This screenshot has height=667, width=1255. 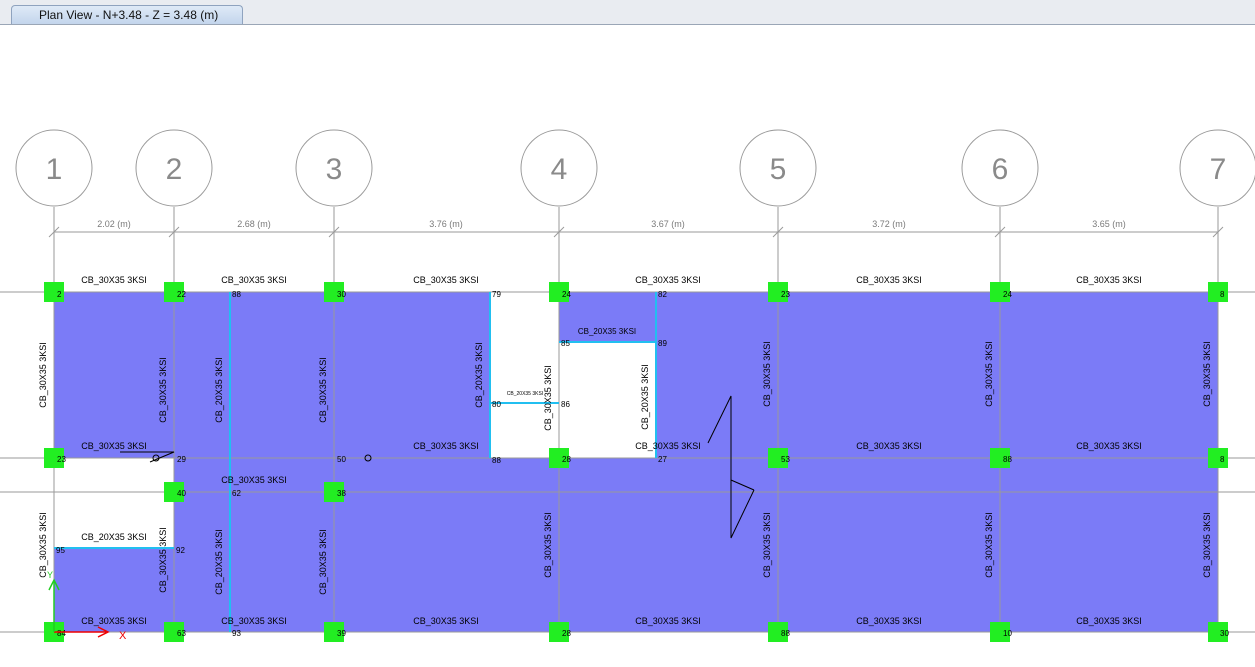 What do you see at coordinates (889, 446) in the screenshot?
I see `beam-label-mid-5: CB_30X35 3KSI` at bounding box center [889, 446].